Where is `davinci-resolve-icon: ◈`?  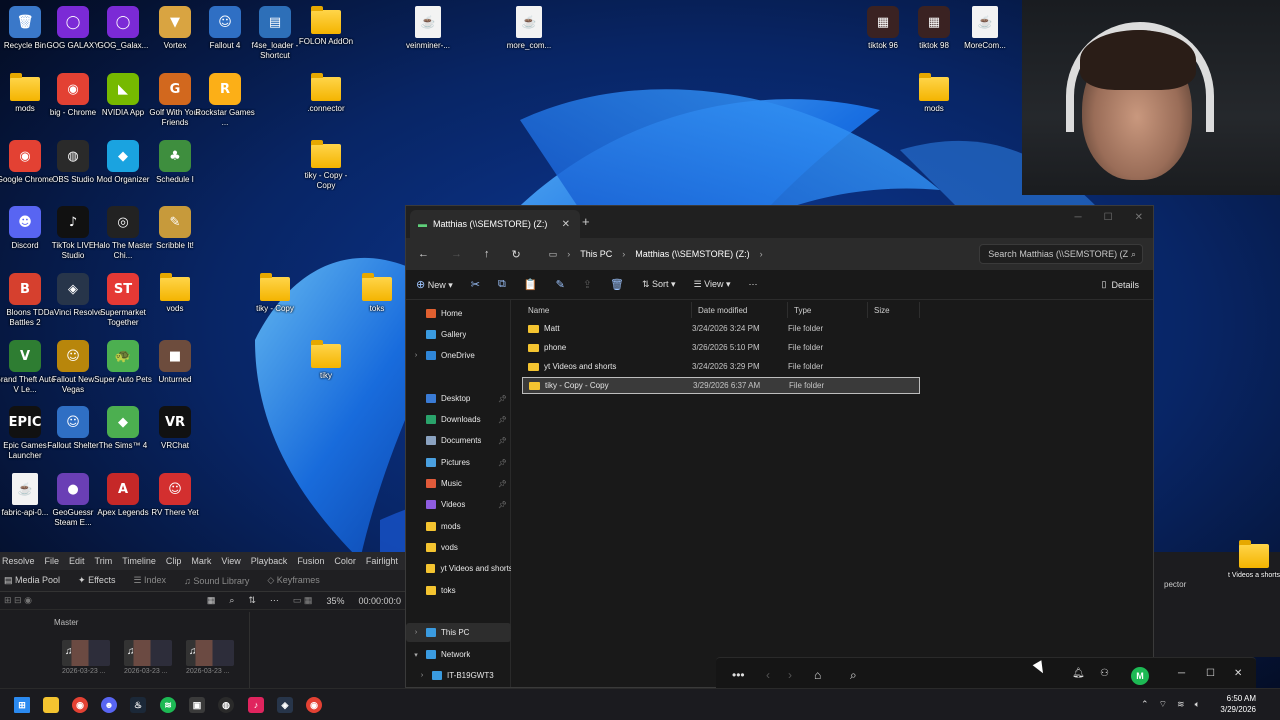
davinci-resolve-icon: ◈ is located at coordinates (285, 705).